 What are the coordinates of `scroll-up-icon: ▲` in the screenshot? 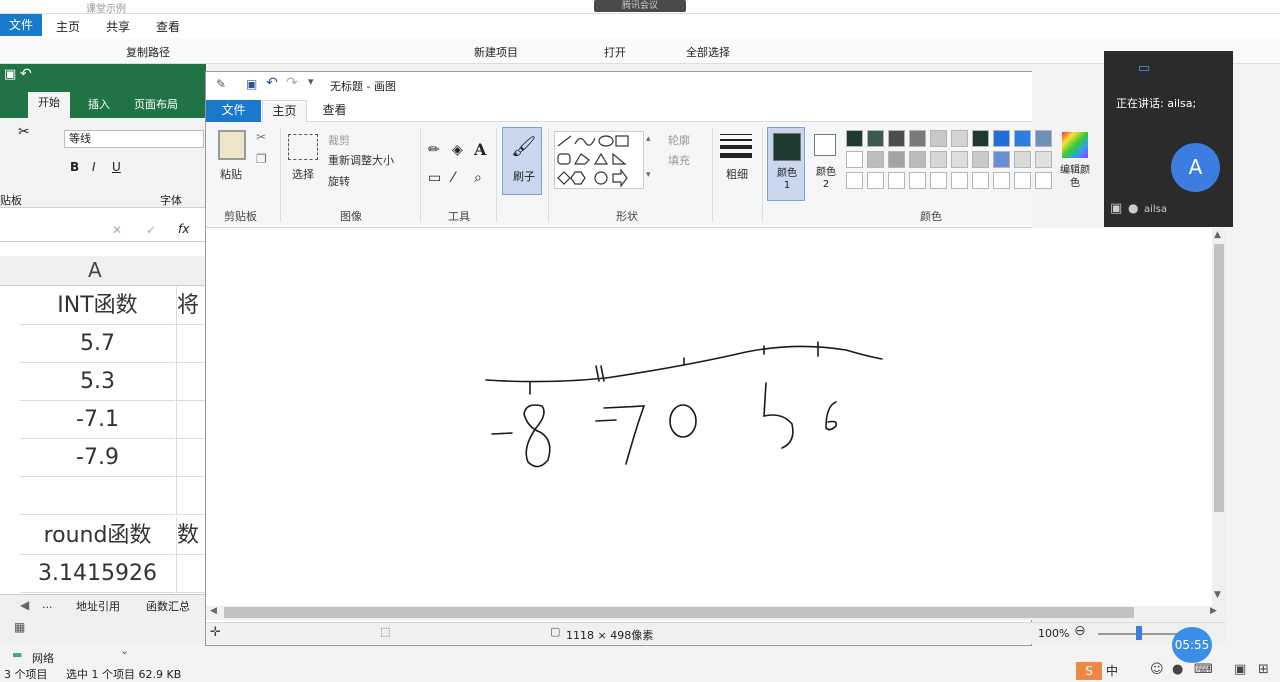 It's located at (1217, 235).